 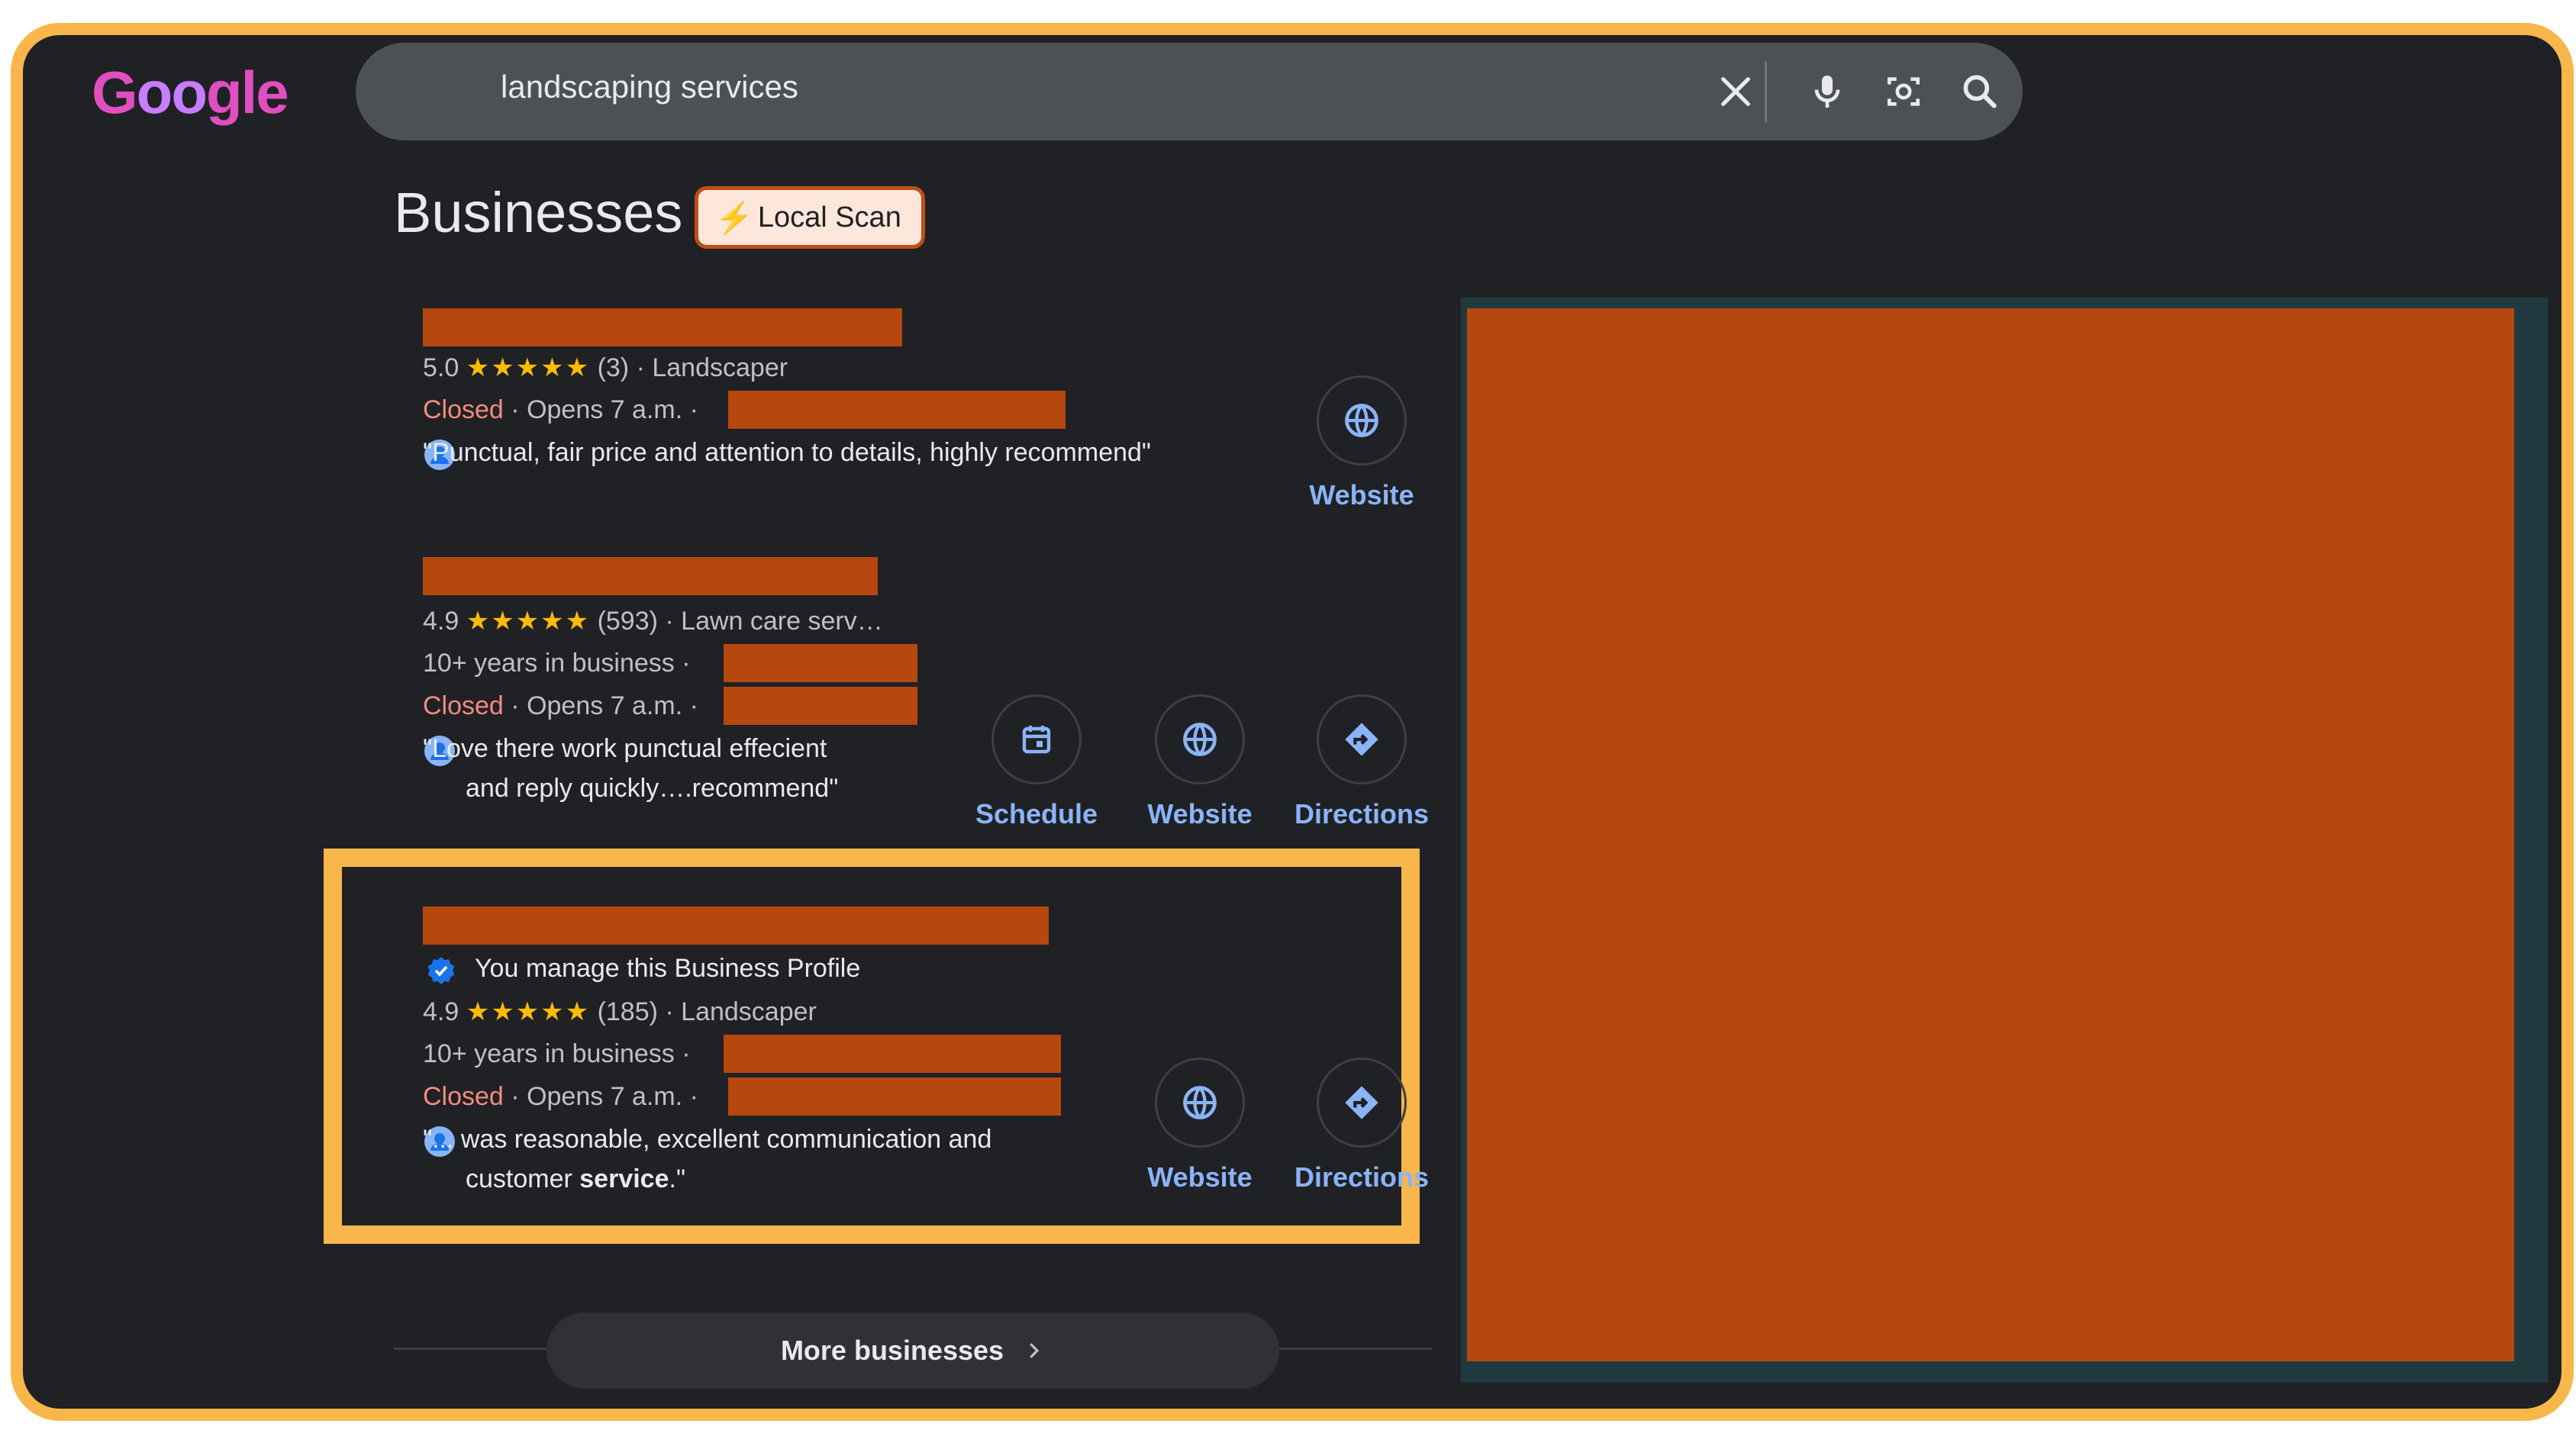 What do you see at coordinates (1827, 91) in the screenshot?
I see `microphone-icon` at bounding box center [1827, 91].